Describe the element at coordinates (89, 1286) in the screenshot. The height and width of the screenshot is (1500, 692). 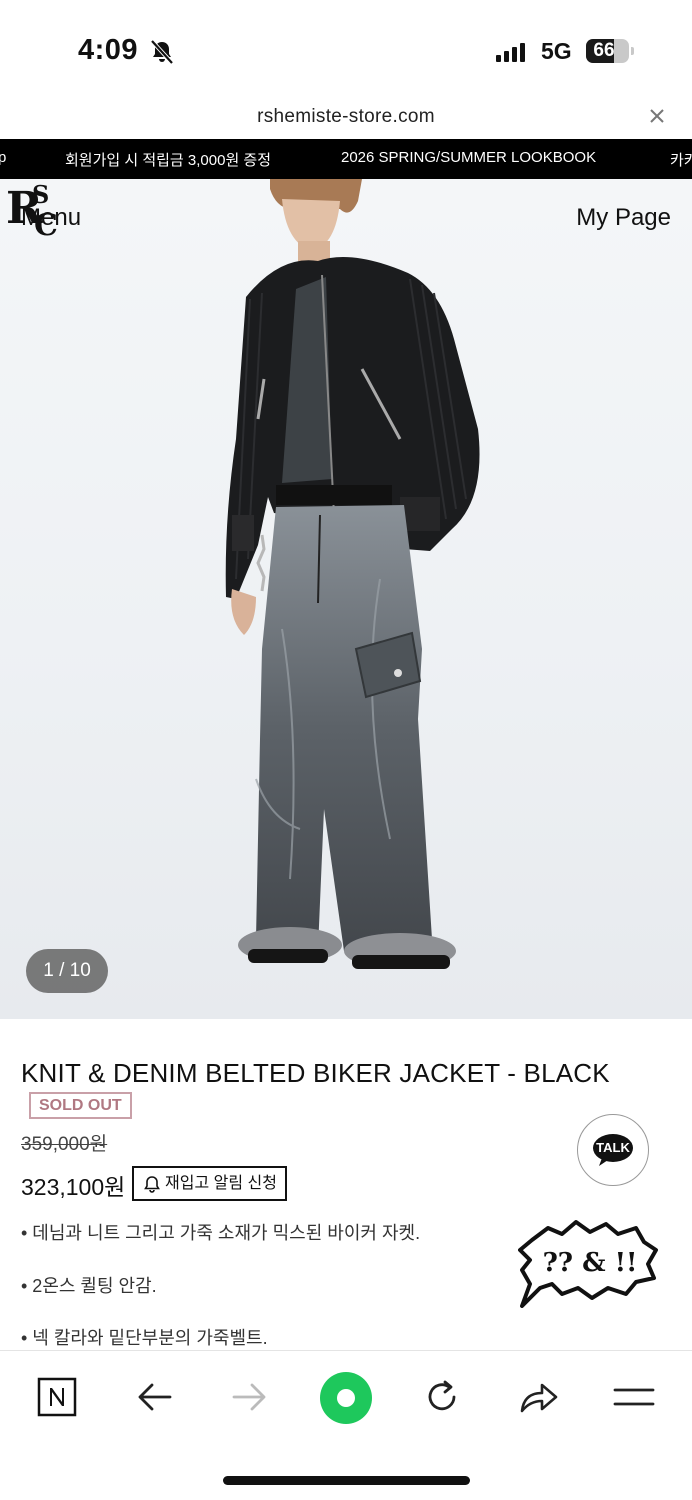
I see `description-line: • 2온스 퀼팅 안감.` at that location.